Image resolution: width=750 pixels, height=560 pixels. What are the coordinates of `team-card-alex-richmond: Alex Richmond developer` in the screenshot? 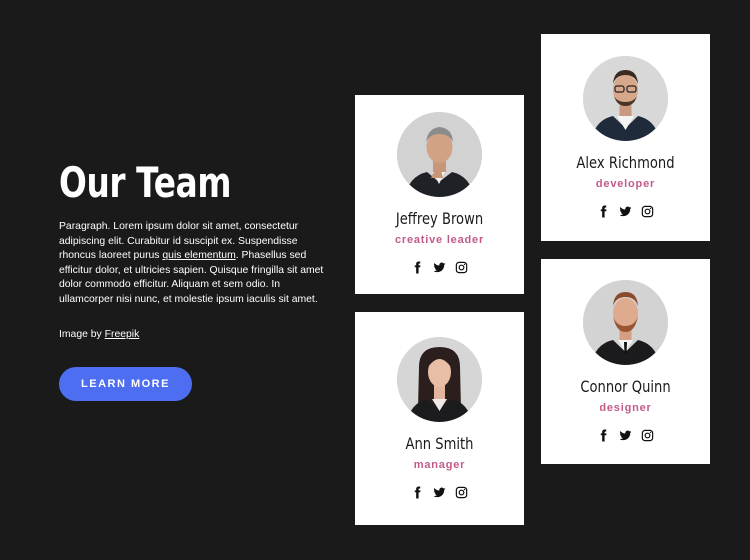 It's located at (625, 137).